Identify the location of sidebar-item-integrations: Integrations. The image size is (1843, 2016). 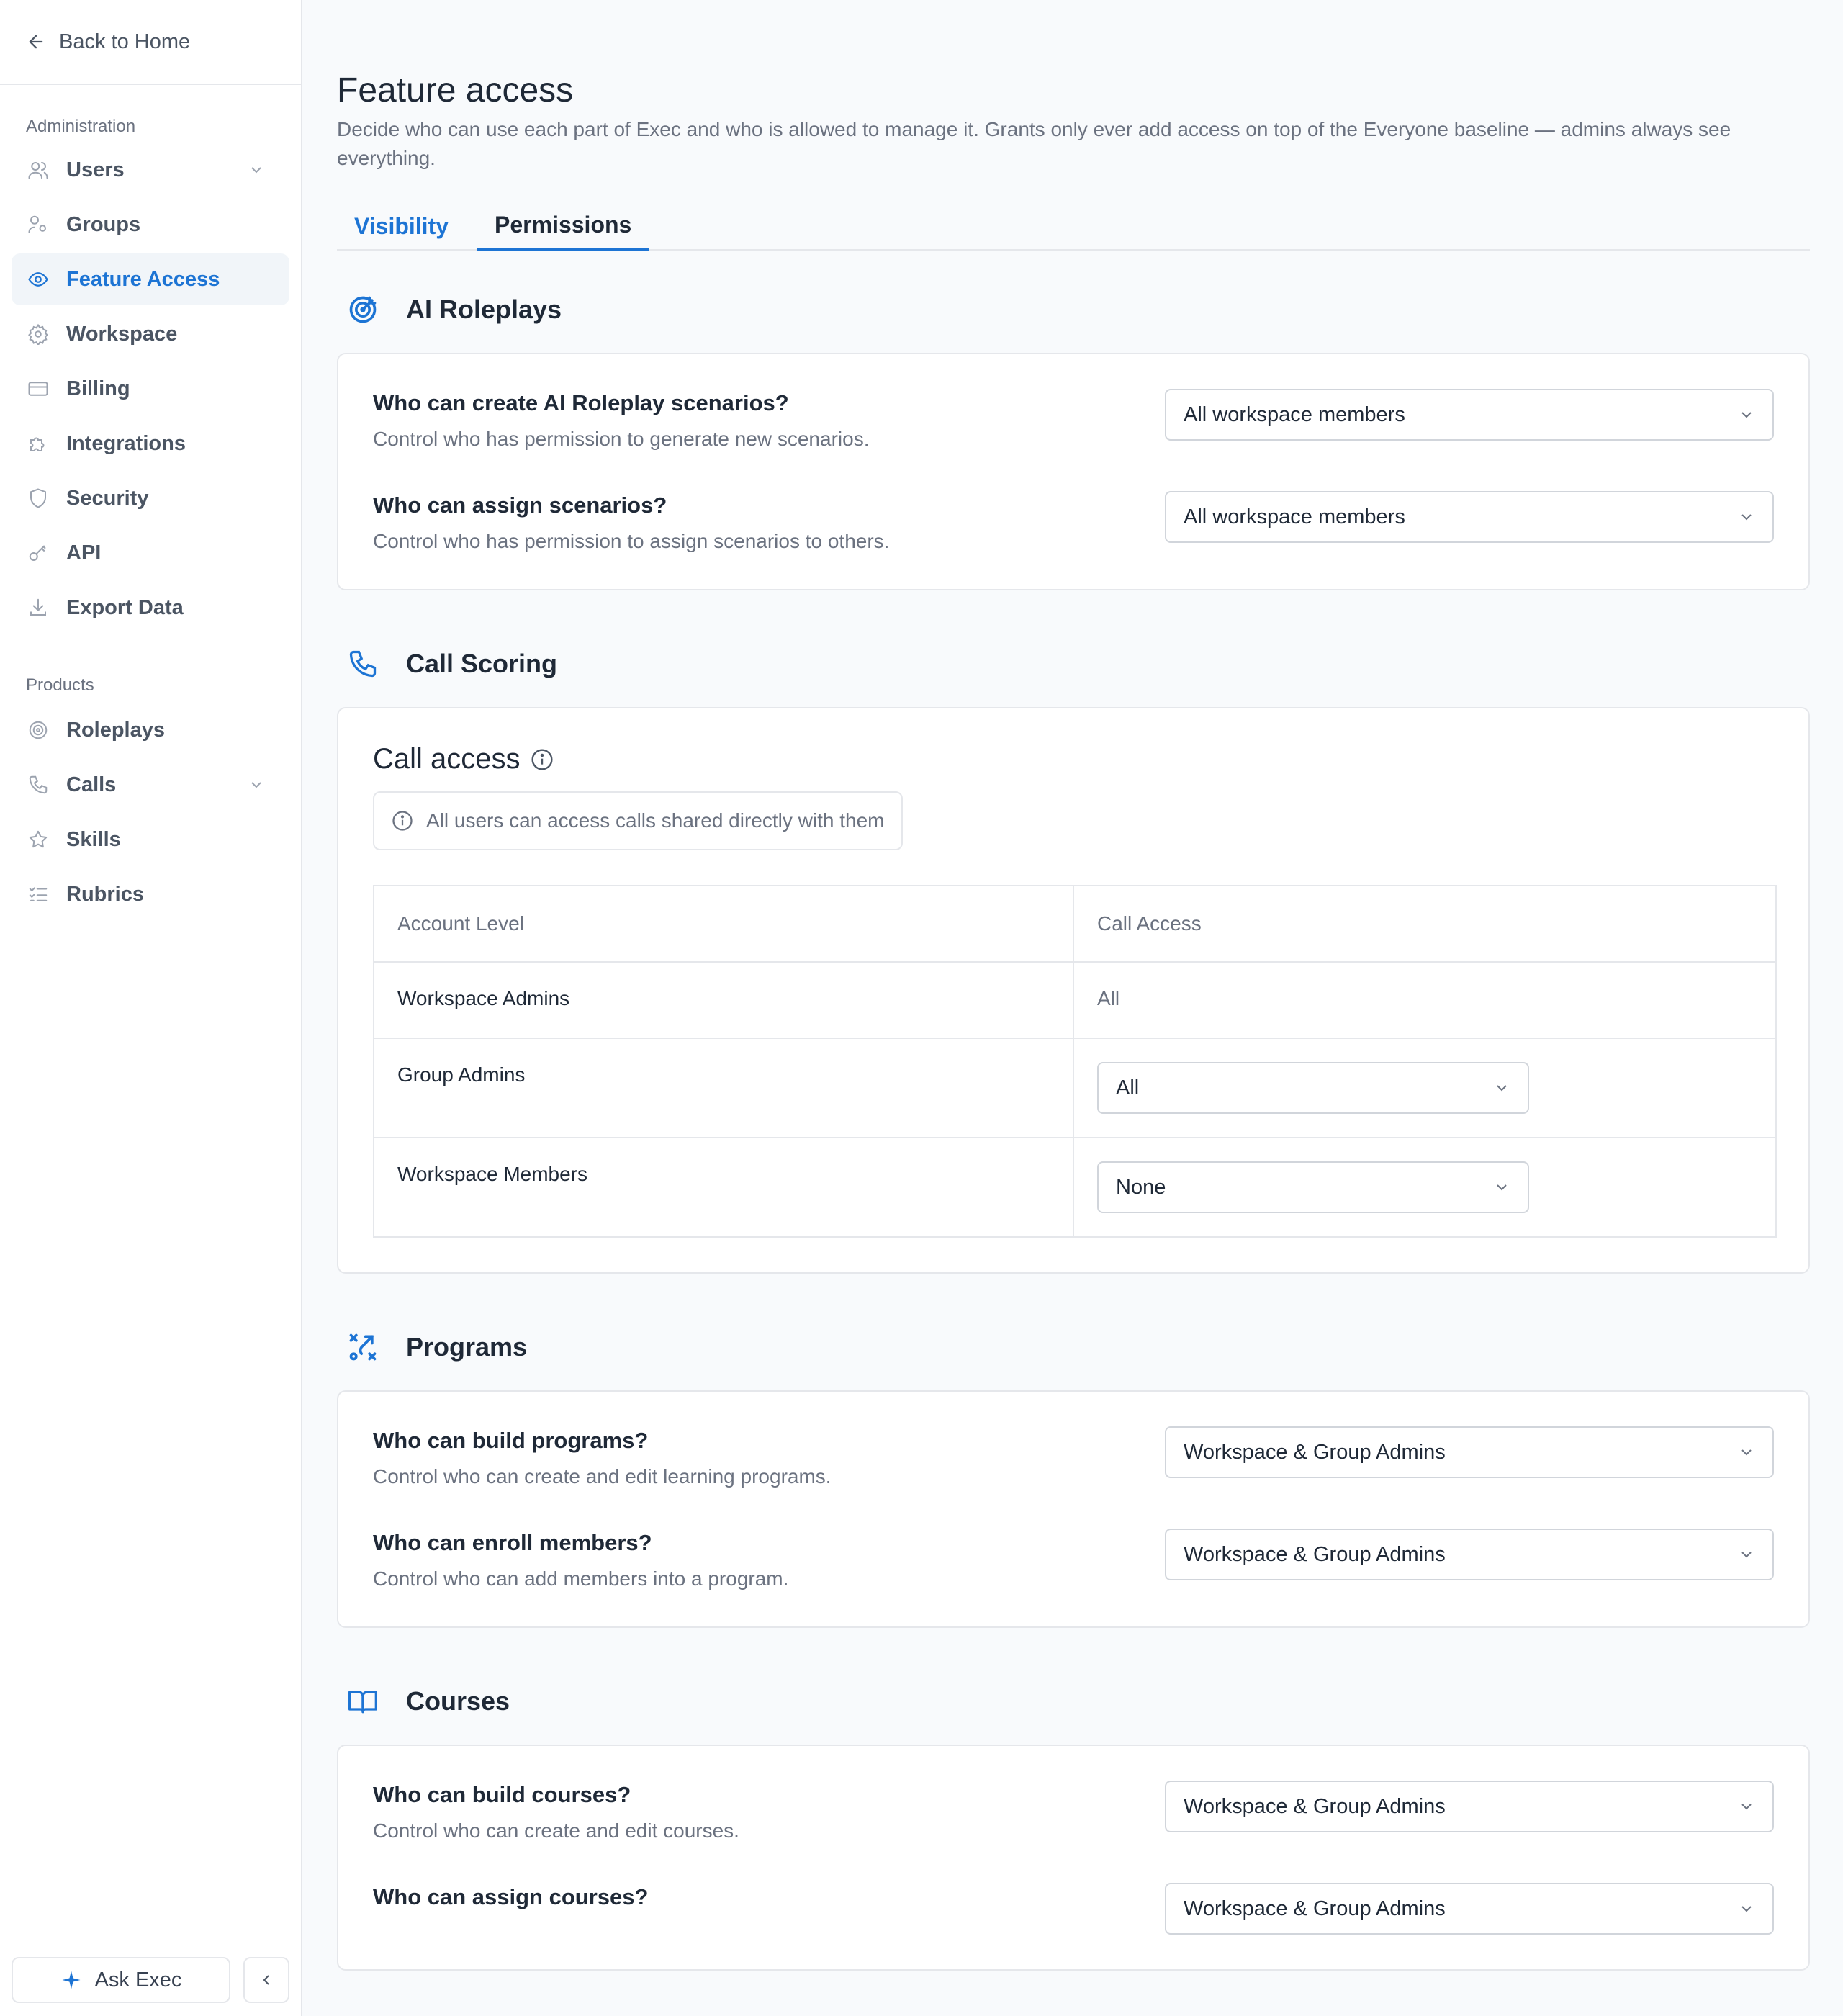
(150, 443).